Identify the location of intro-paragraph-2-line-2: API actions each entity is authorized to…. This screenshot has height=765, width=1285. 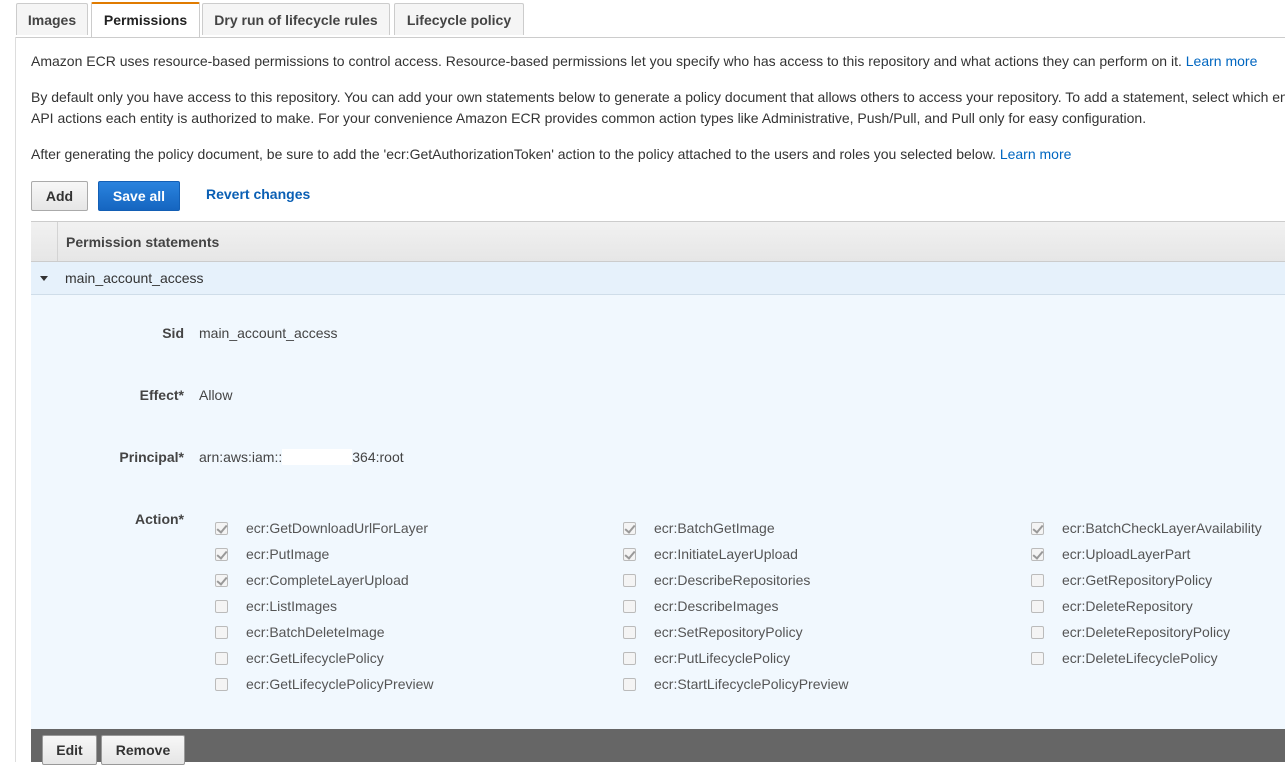
(589, 118).